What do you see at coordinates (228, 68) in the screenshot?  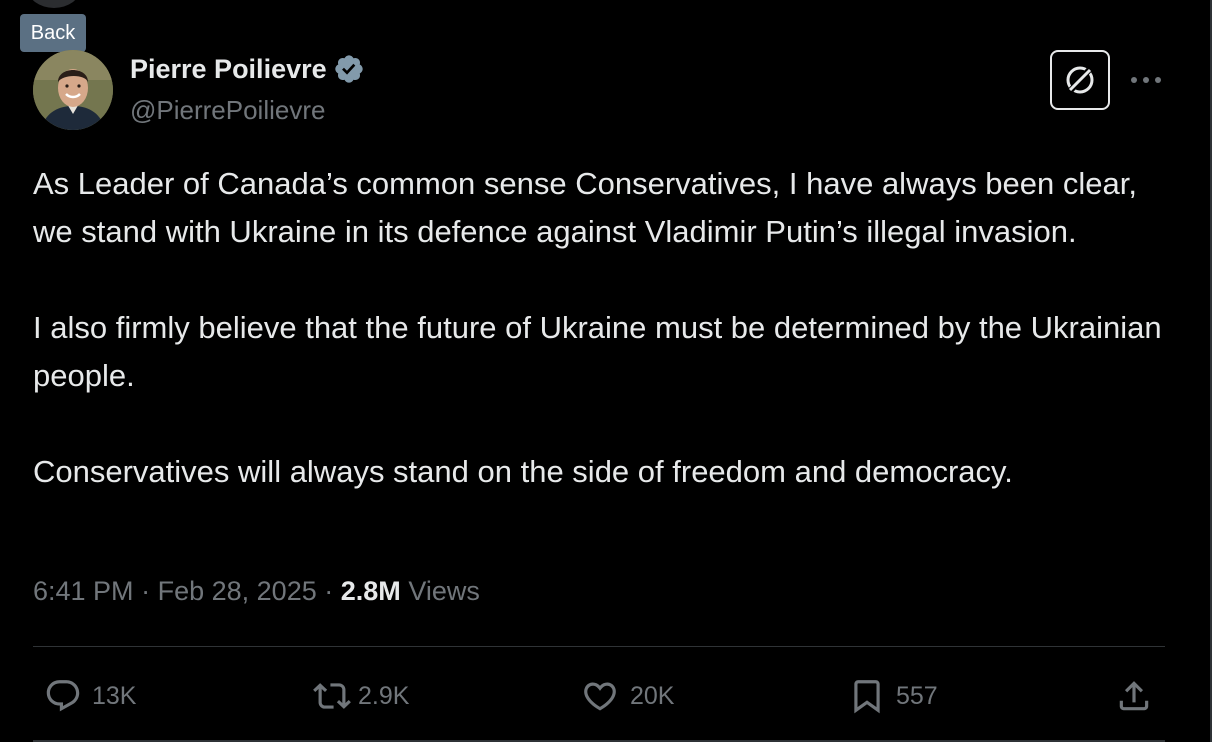 I see `author-name-text: Pierre Poilievre` at bounding box center [228, 68].